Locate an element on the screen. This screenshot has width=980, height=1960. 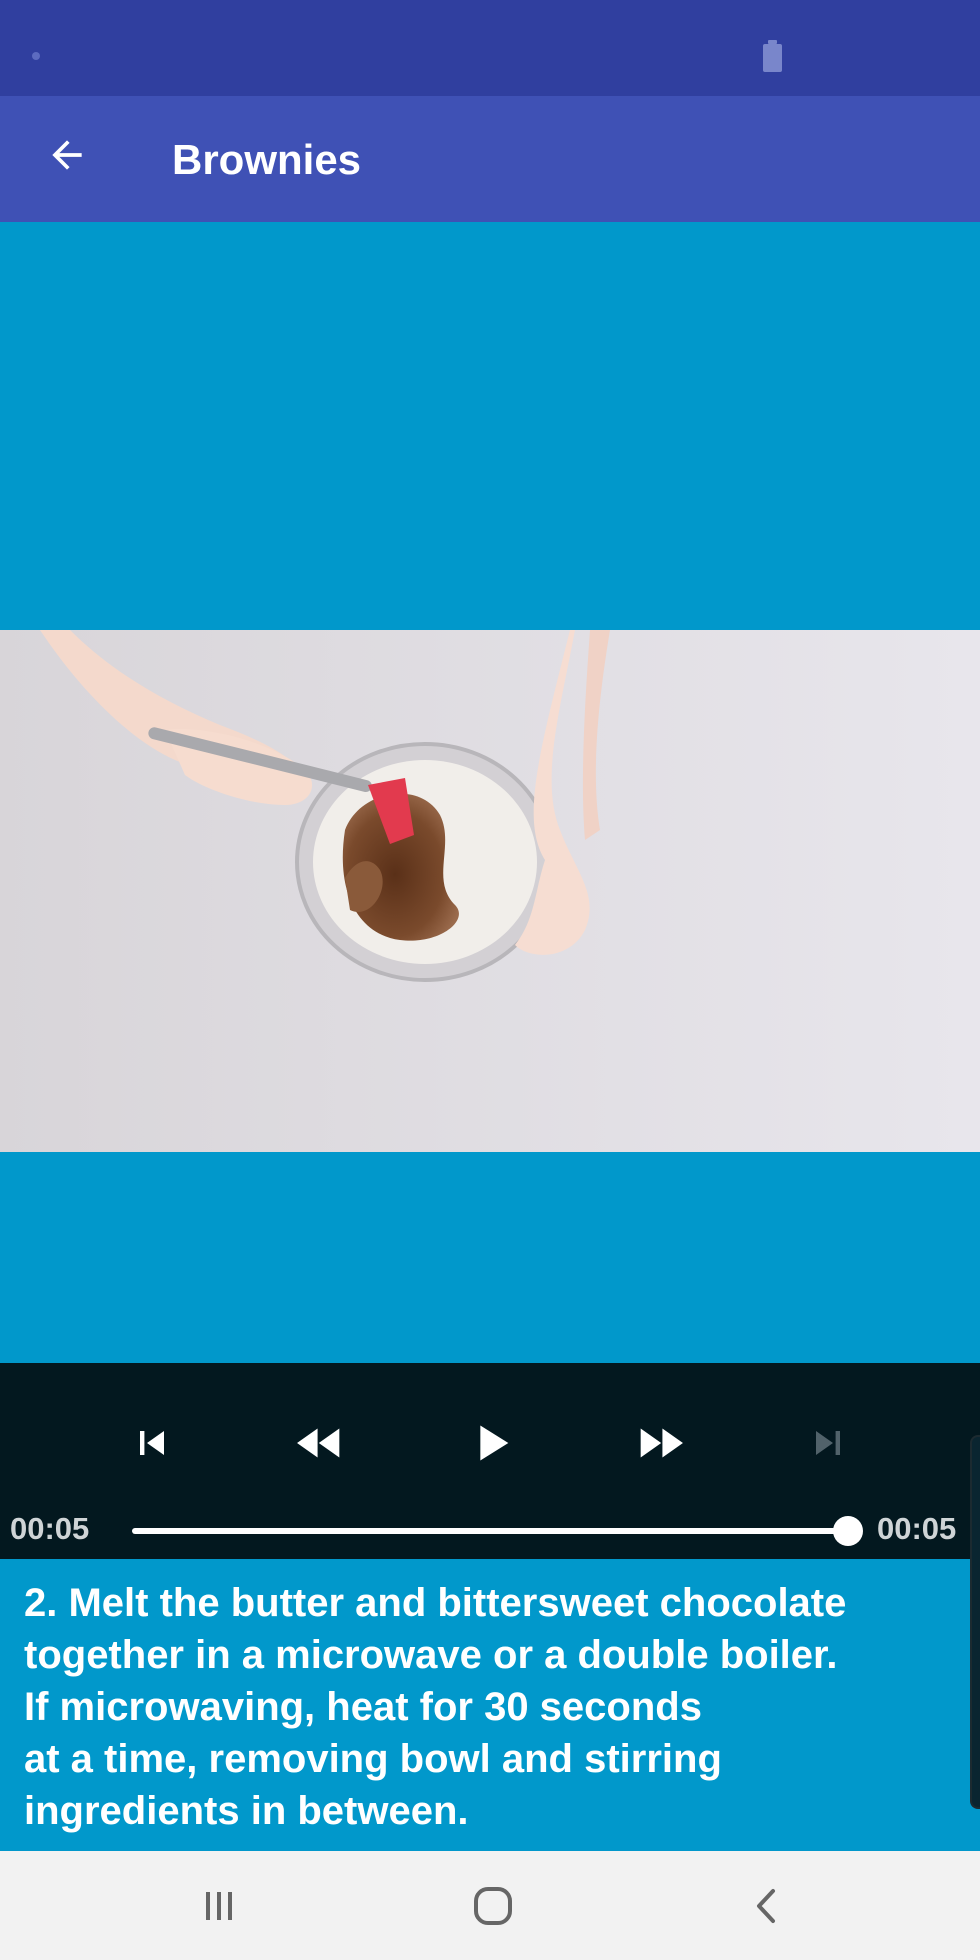
system-nav-bar is located at coordinates (490, 1905).